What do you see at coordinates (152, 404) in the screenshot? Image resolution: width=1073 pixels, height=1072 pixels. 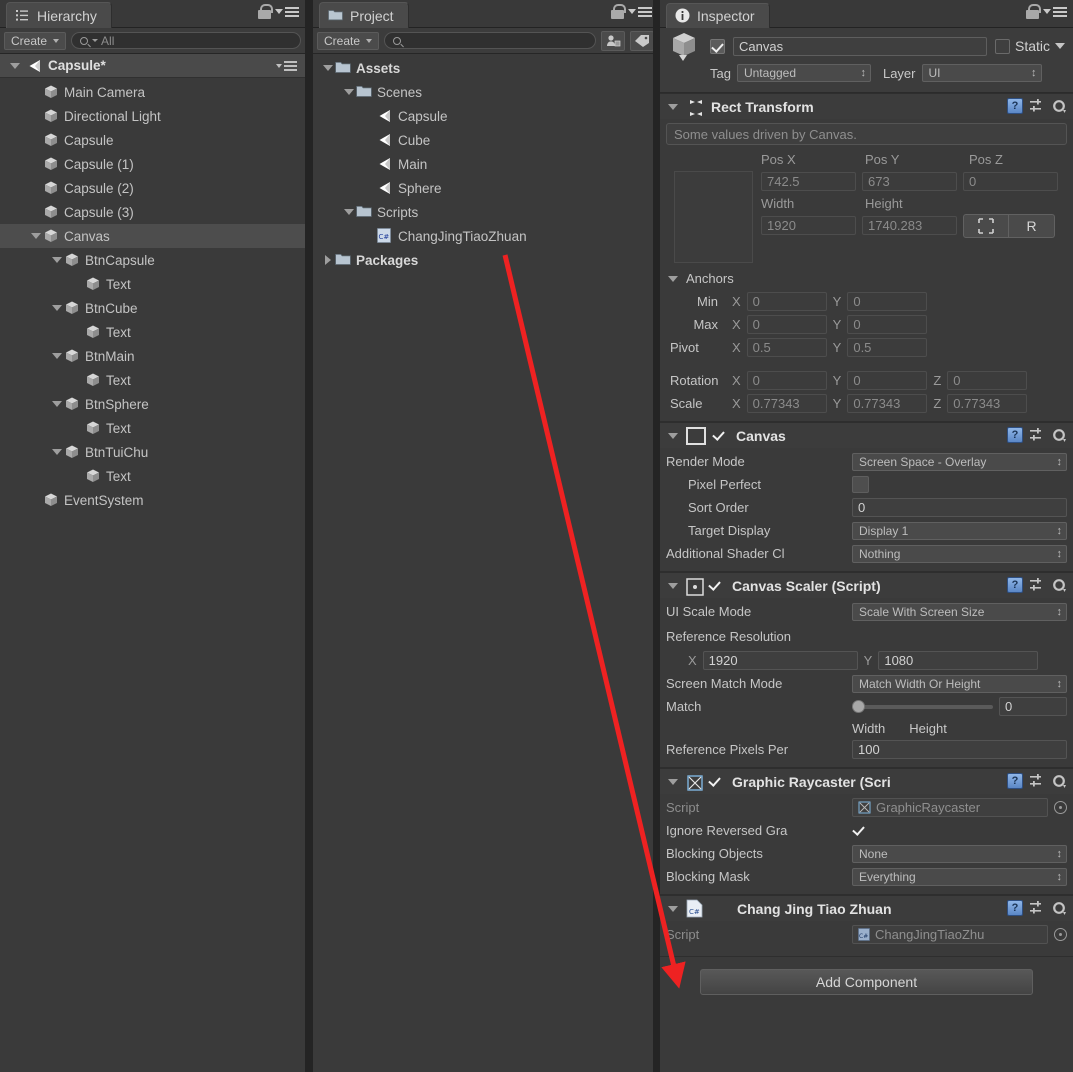 I see `tree-row: BtnSphere` at bounding box center [152, 404].